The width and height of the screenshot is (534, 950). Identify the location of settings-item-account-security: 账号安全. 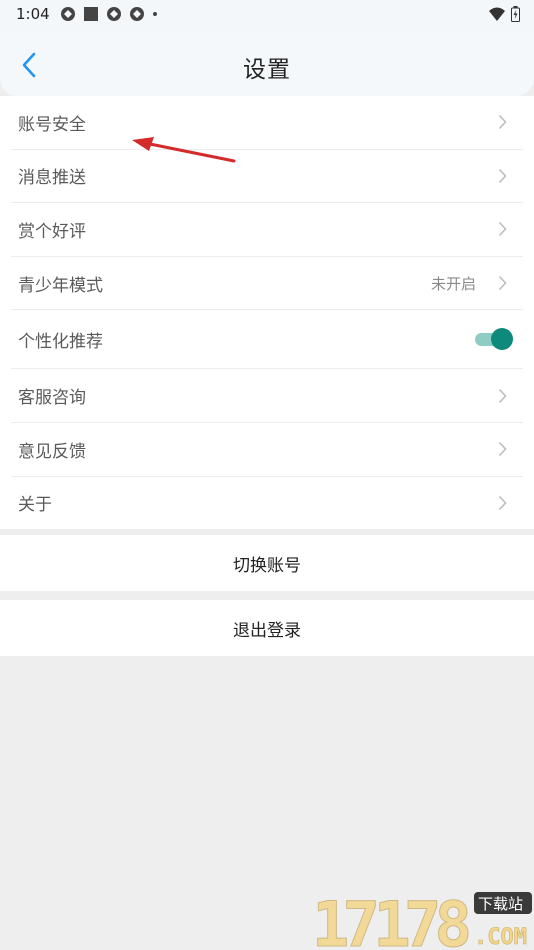
(267, 123).